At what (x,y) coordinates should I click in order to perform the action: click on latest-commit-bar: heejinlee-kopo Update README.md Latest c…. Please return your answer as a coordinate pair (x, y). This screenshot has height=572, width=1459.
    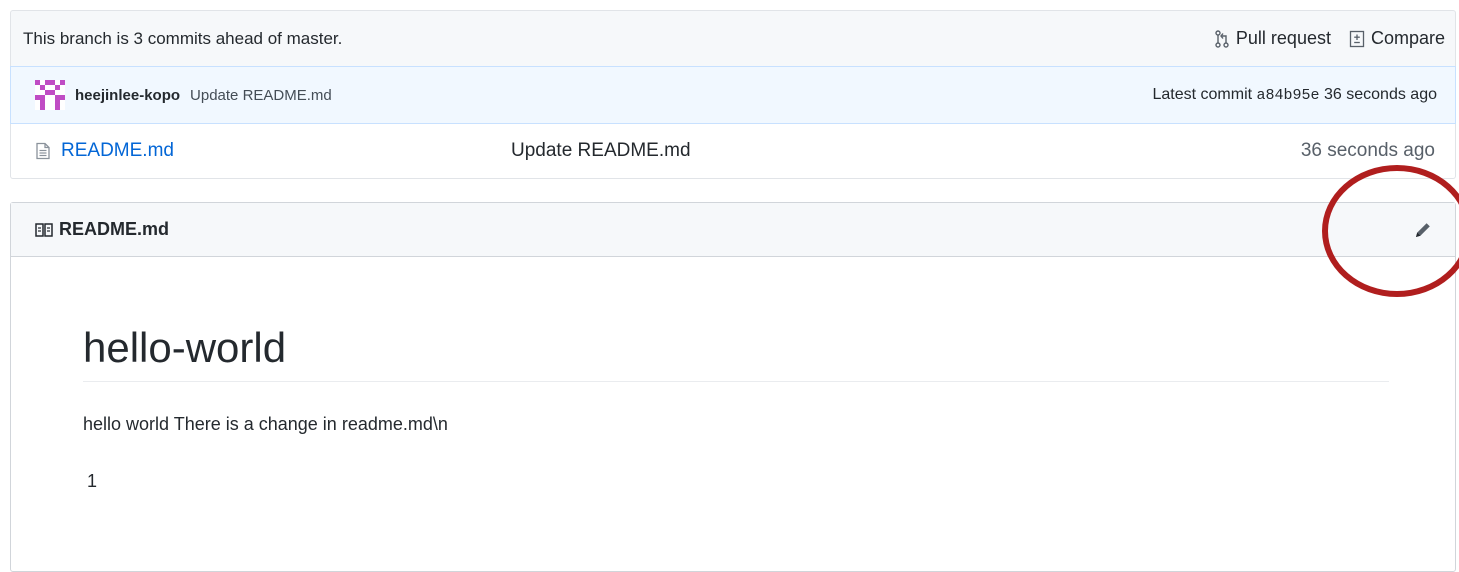
    Looking at the image, I should click on (733, 95).